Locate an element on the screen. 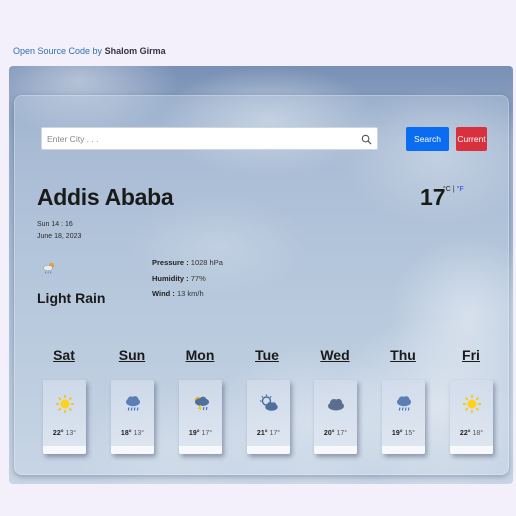 Image resolution: width=516 pixels, height=516 pixels. forecast-card: 22° 18° is located at coordinates (471, 417).